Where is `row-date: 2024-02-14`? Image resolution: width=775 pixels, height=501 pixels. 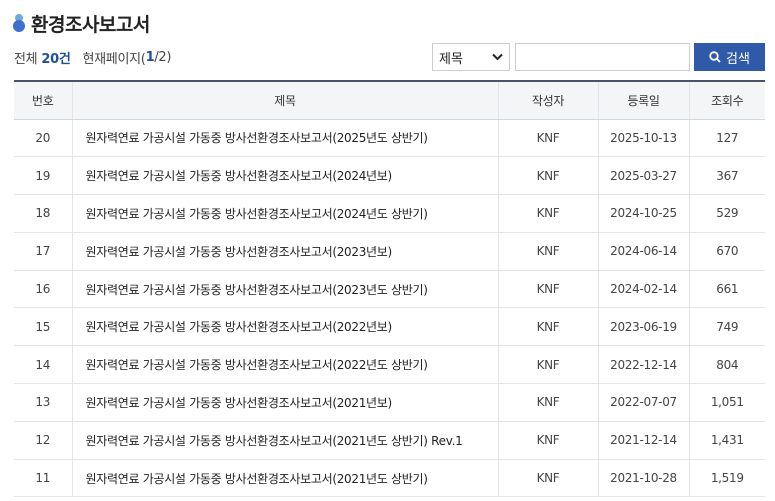 row-date: 2024-02-14 is located at coordinates (643, 289).